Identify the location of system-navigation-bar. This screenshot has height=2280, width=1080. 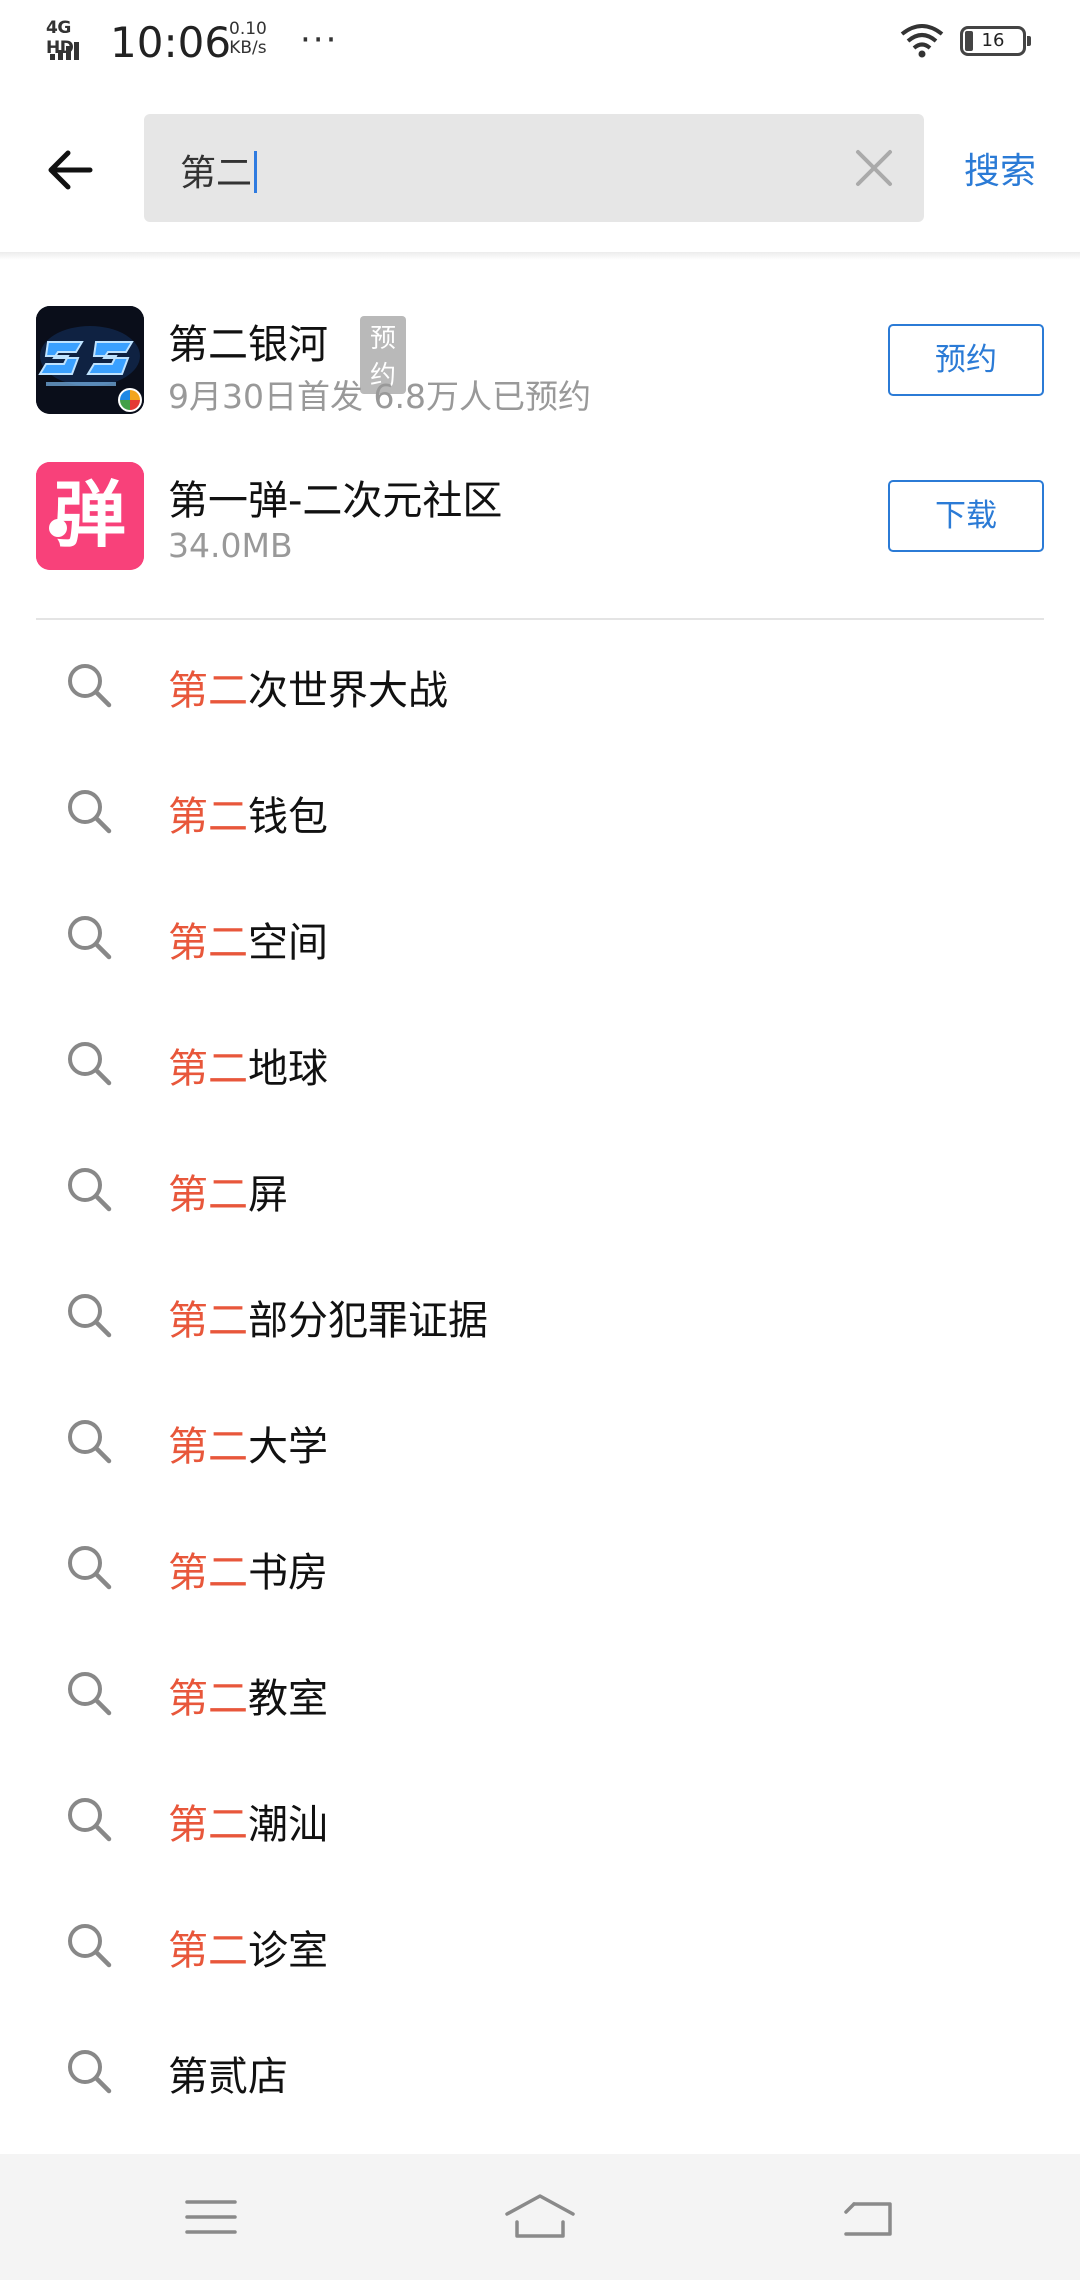
(540, 2217).